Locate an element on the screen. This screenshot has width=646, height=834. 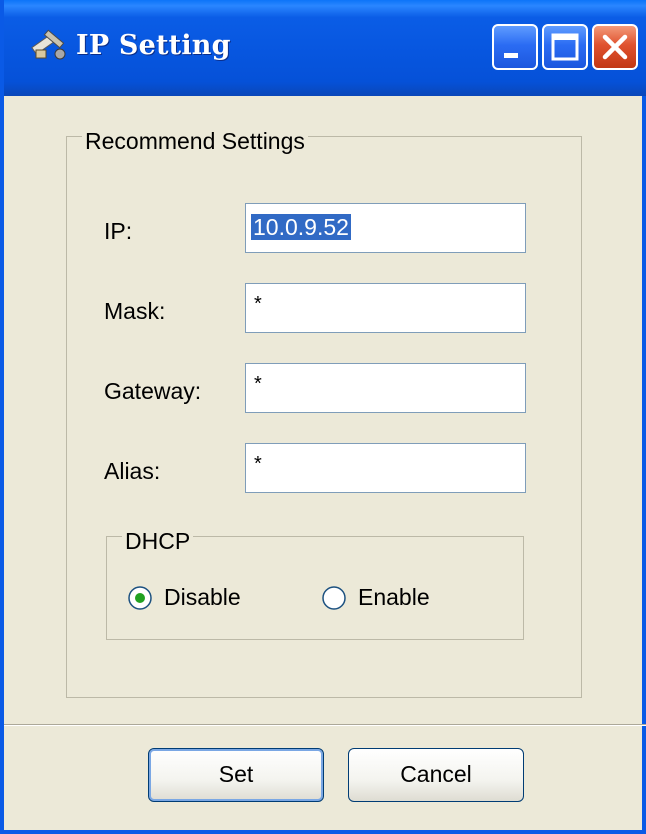
radio-checked-icon is located at coordinates (140, 598).